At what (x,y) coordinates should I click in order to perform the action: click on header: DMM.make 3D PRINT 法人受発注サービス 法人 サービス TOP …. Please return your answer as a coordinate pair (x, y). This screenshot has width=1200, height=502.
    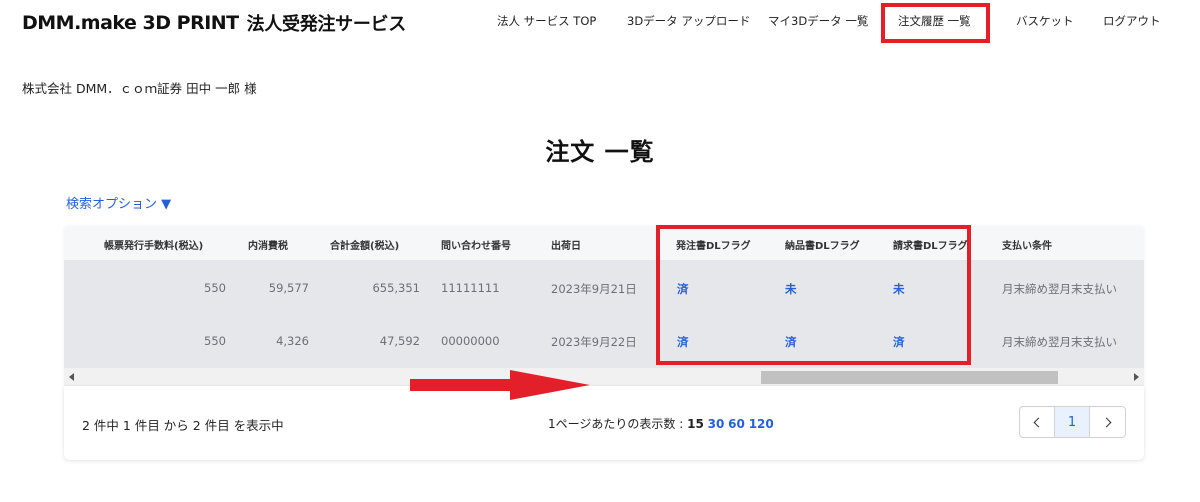
    Looking at the image, I should click on (600, 23).